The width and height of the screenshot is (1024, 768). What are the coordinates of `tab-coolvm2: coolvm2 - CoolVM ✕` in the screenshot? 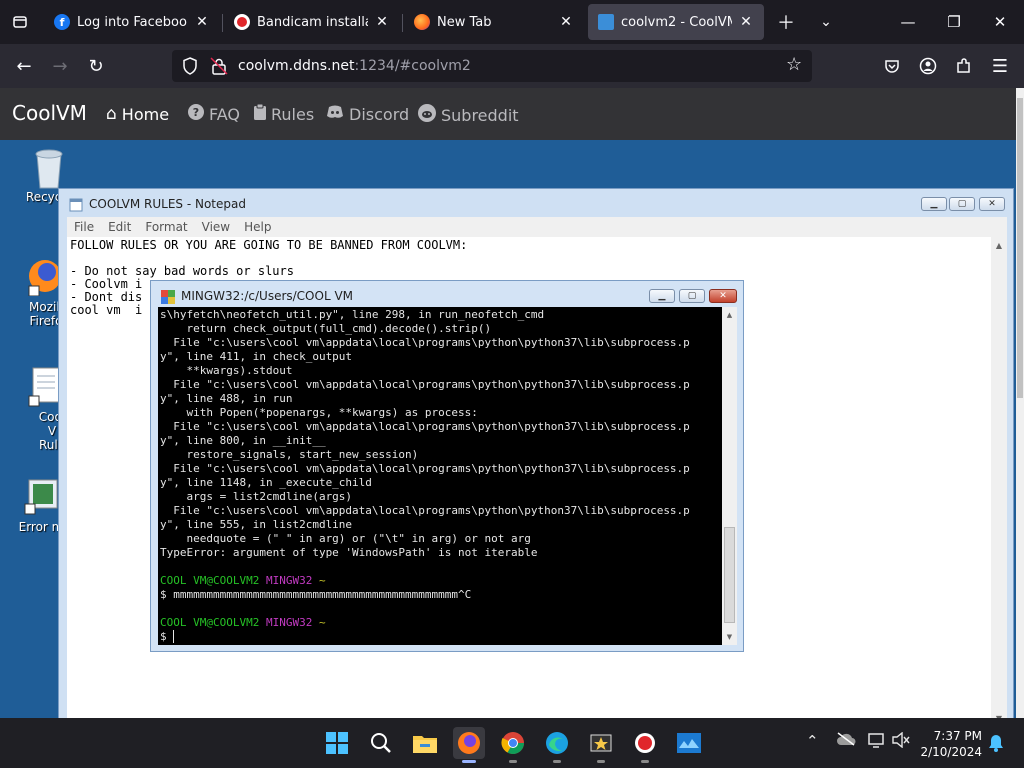 It's located at (676, 22).